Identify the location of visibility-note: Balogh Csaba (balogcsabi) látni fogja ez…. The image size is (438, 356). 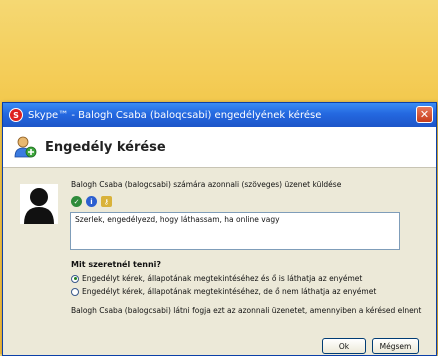
(246, 310).